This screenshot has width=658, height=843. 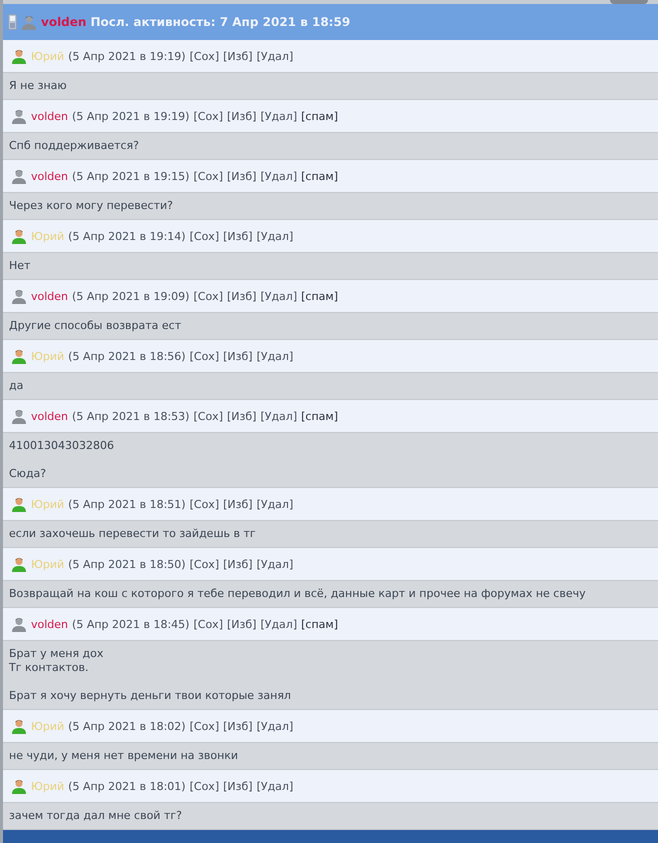 What do you see at coordinates (16, 386) in the screenshot?
I see `message-text: да` at bounding box center [16, 386].